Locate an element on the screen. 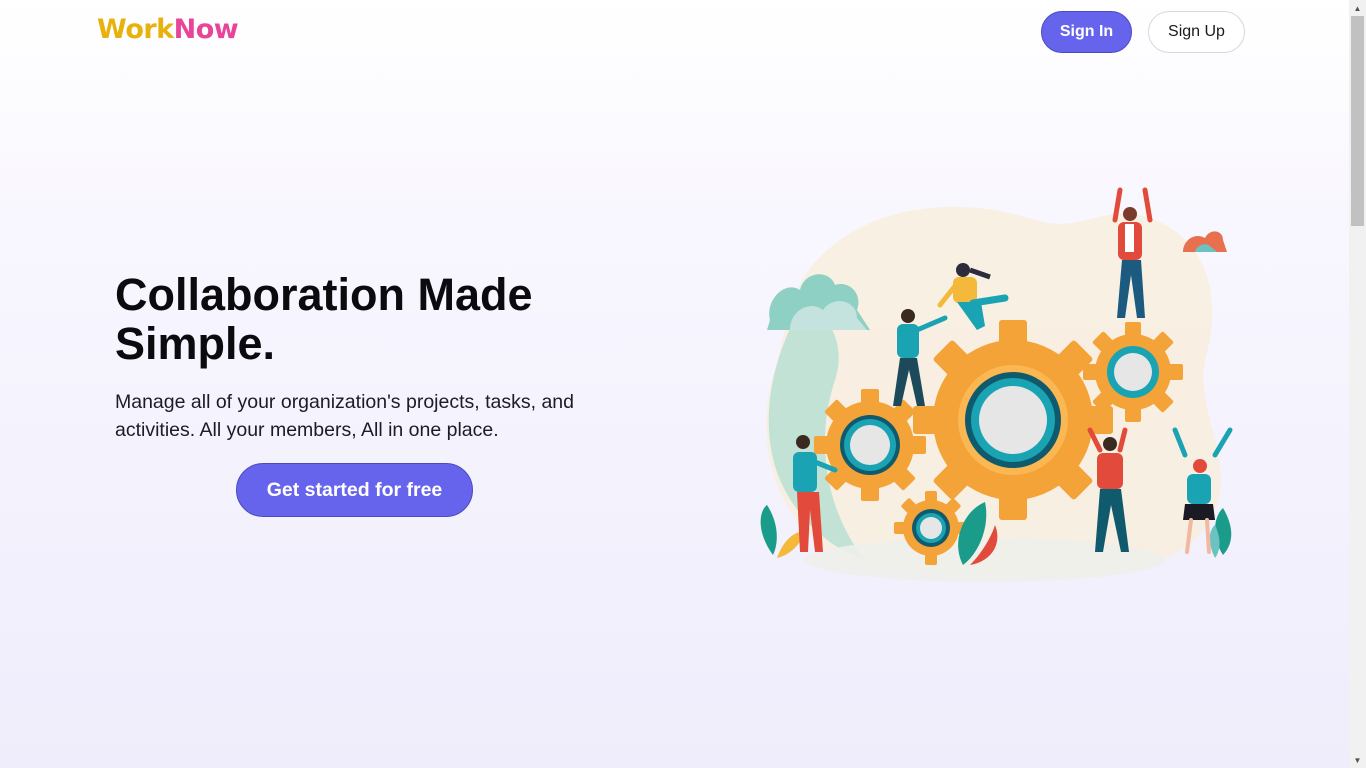  scroll-up-arrow-icon: ▲ is located at coordinates (1357, 8).